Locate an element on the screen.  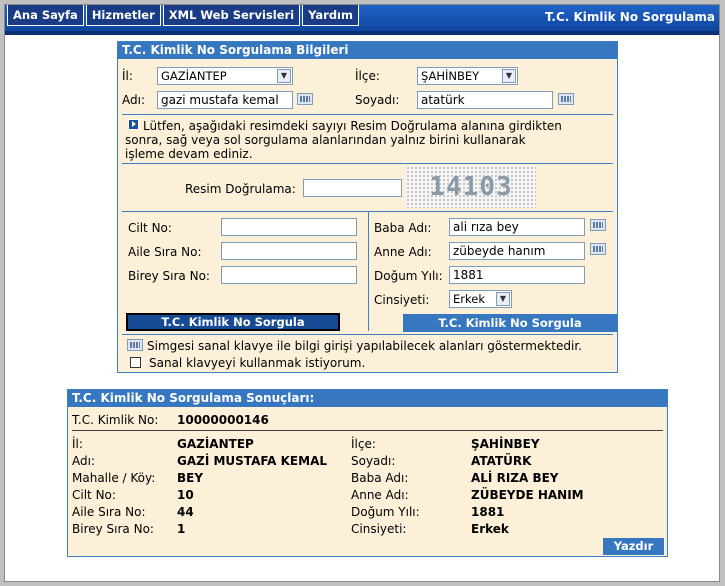
anne-result-label: Anne Adı: is located at coordinates (380, 495).